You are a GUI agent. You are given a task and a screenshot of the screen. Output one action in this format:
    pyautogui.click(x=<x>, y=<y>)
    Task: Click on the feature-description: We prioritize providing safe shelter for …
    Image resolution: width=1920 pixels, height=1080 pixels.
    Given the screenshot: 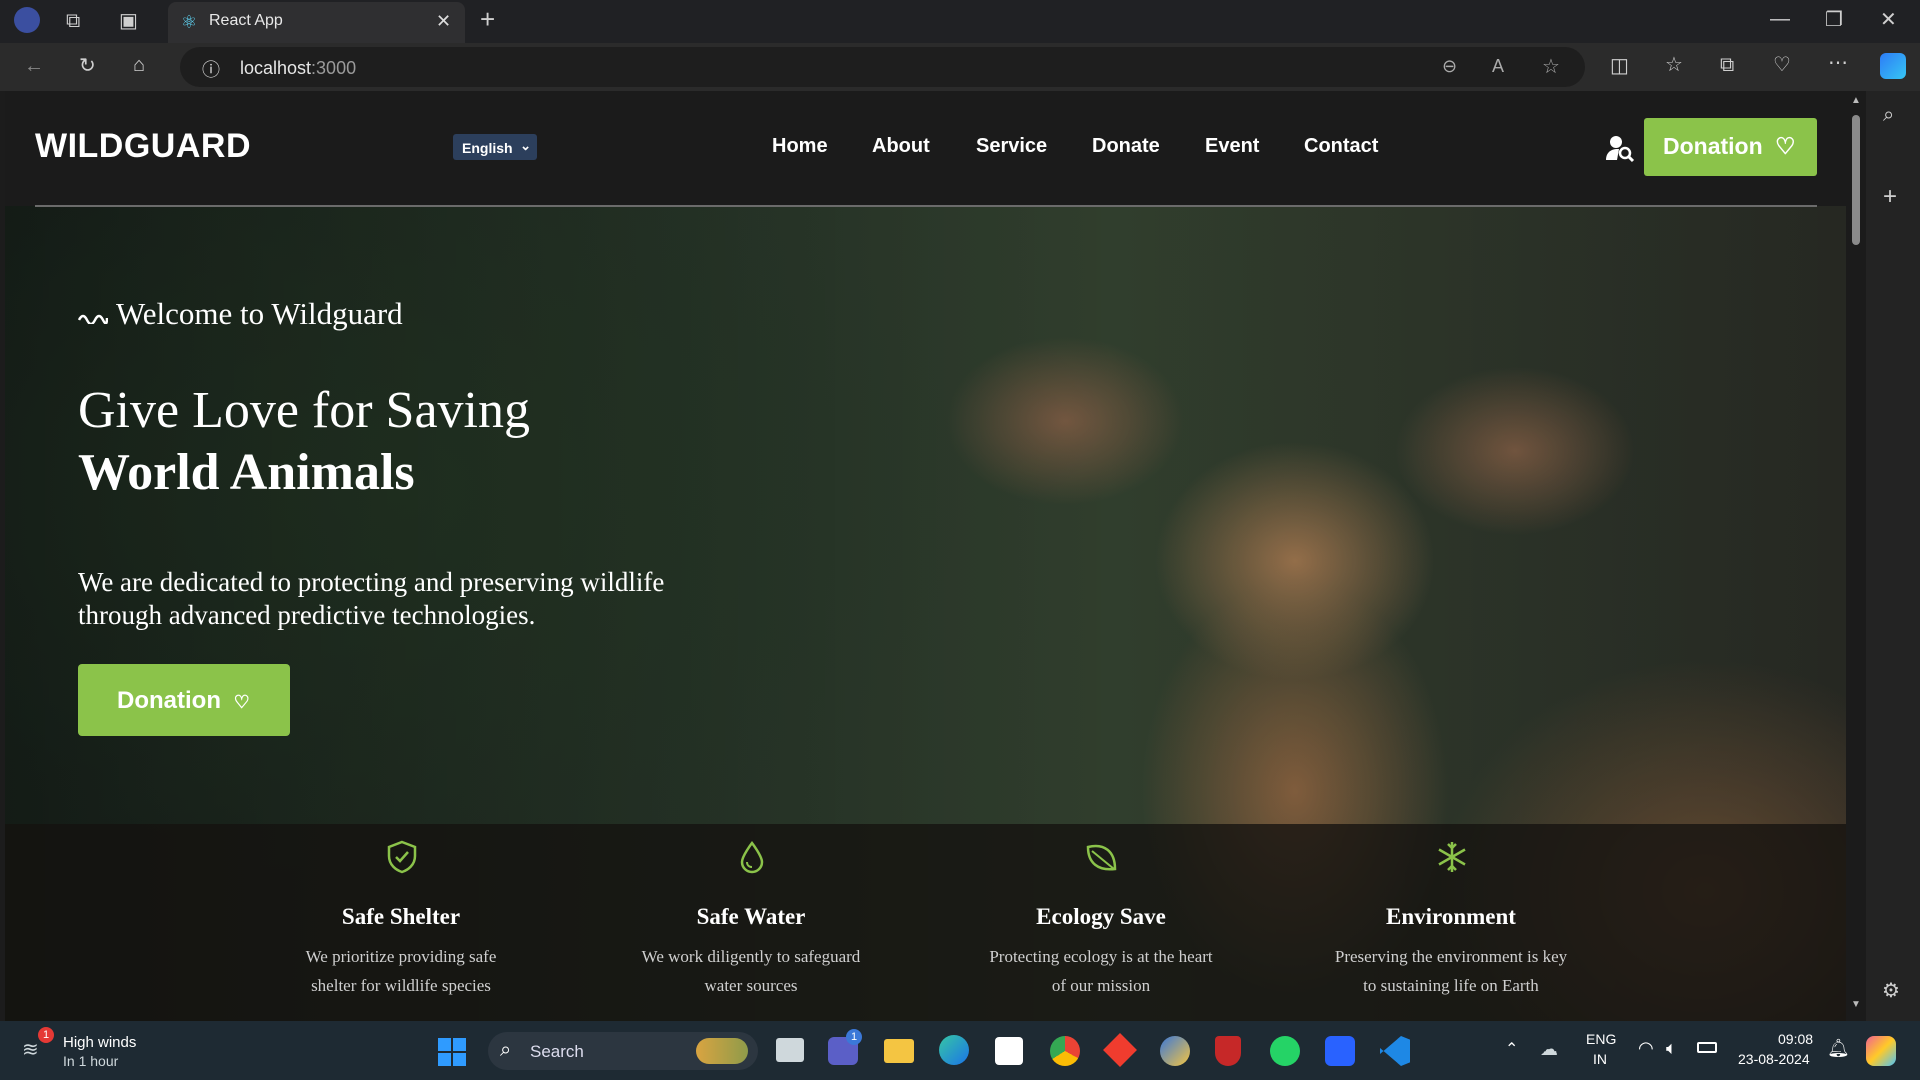 What is the action you would take?
    pyautogui.click(x=401, y=971)
    